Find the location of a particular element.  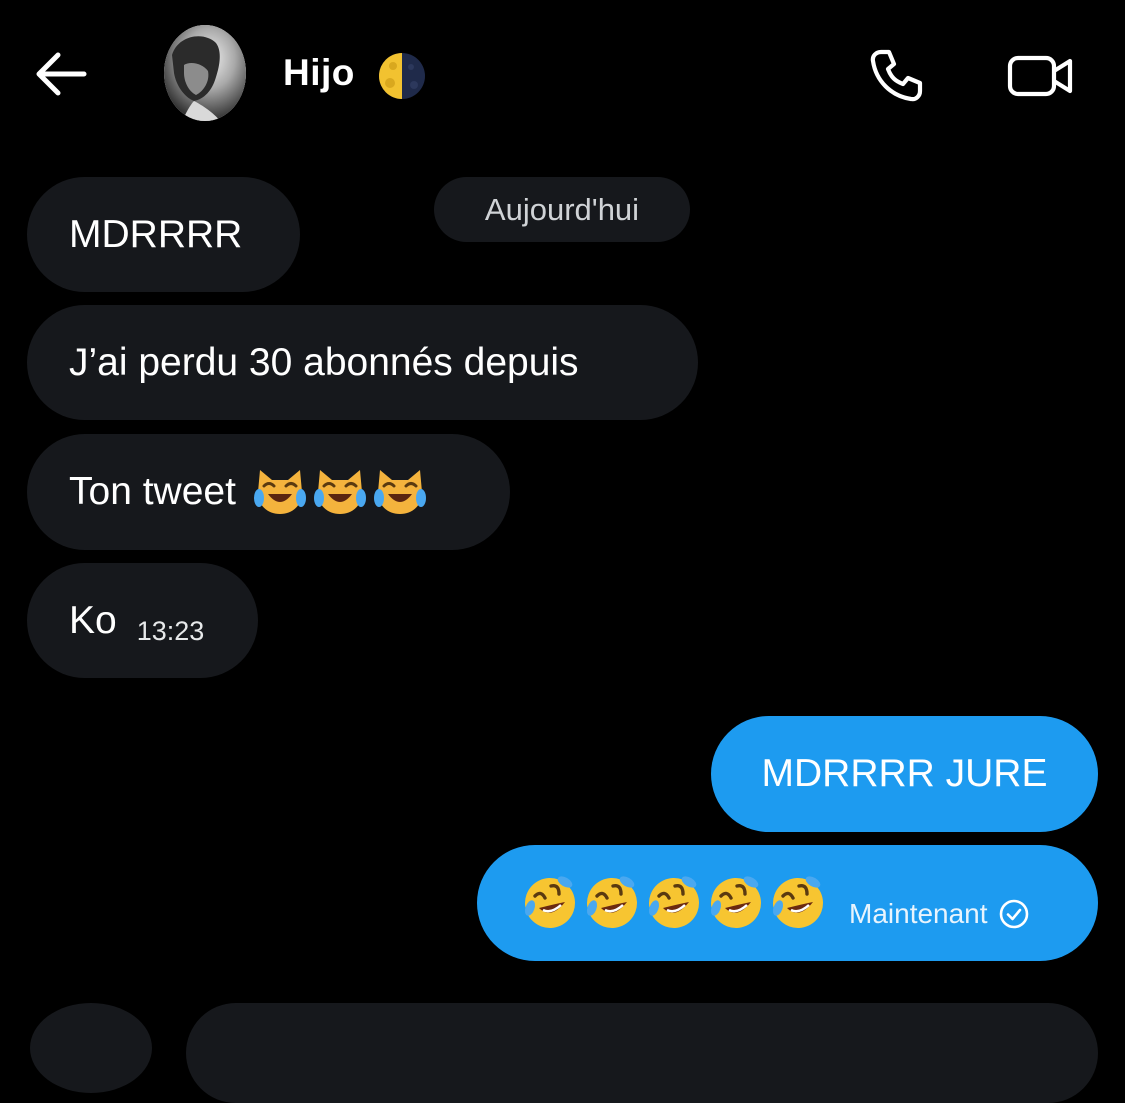

call-button is located at coordinates (896, 75).